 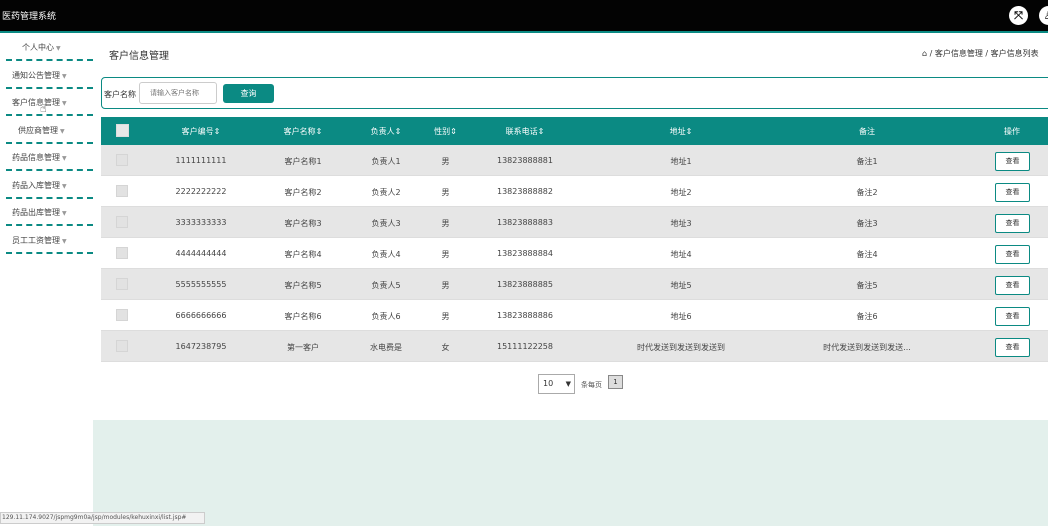 I want to click on cell-remark: 备注3, so click(x=867, y=223).